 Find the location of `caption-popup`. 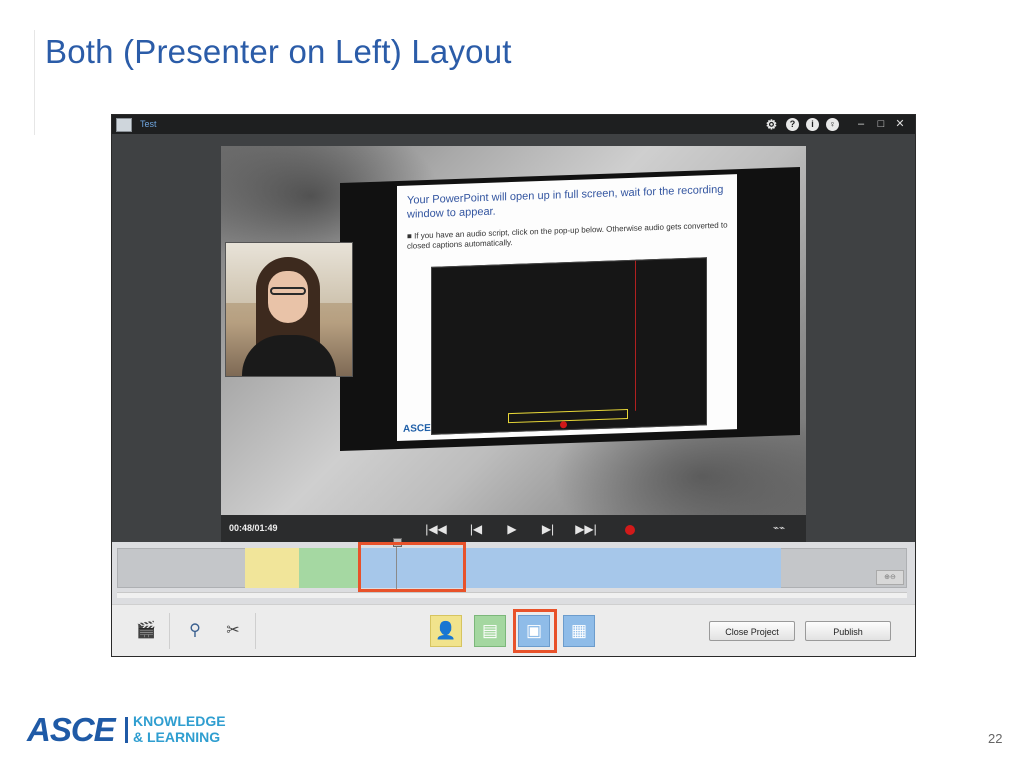

caption-popup is located at coordinates (568, 416).